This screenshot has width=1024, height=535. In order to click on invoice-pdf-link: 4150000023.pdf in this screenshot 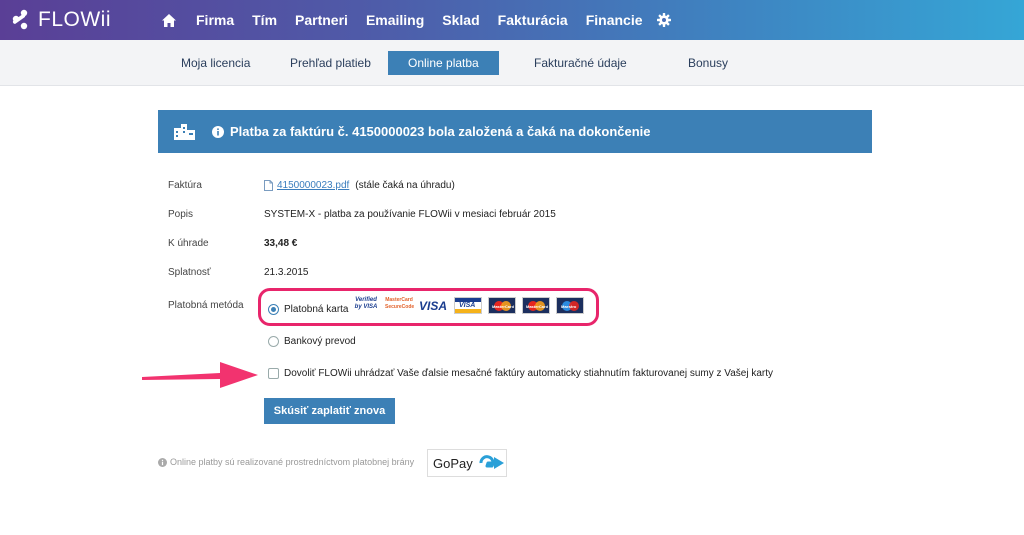, I will do `click(313, 185)`.